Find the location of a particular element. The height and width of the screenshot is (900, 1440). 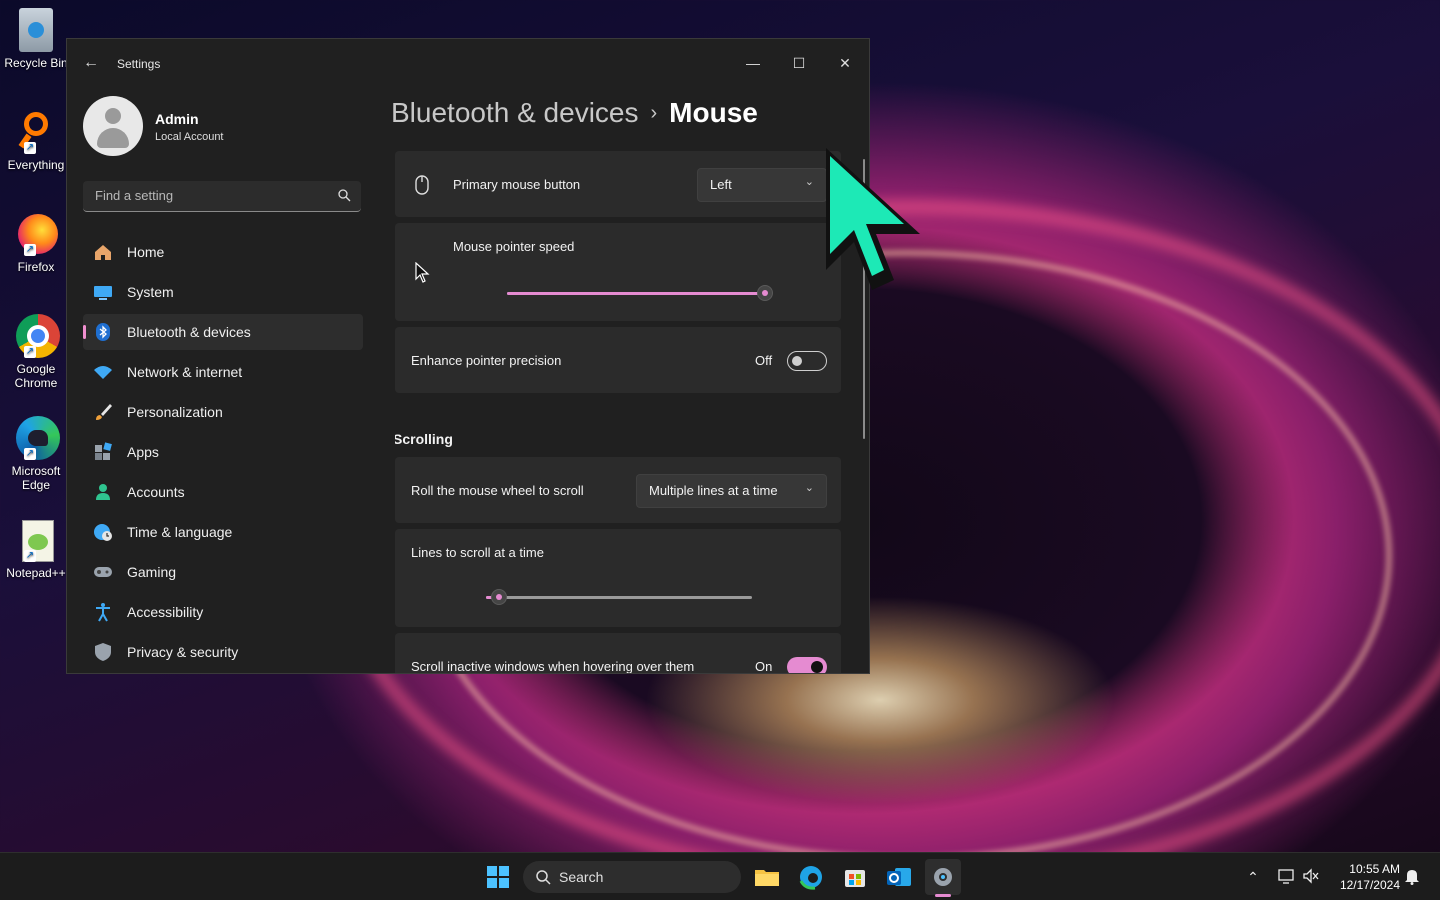

store-icon is located at coordinates (855, 878).